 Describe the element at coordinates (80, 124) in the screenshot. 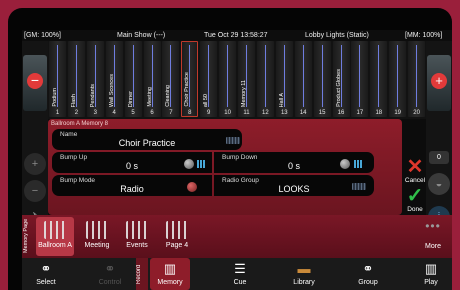

I see `editor-title: Ballroom A Memory 8` at that location.